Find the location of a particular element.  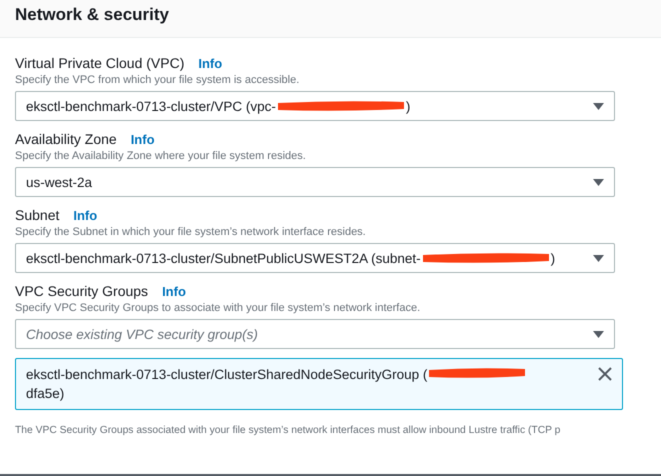

field-label: VPC Security Groups is located at coordinates (81, 291).